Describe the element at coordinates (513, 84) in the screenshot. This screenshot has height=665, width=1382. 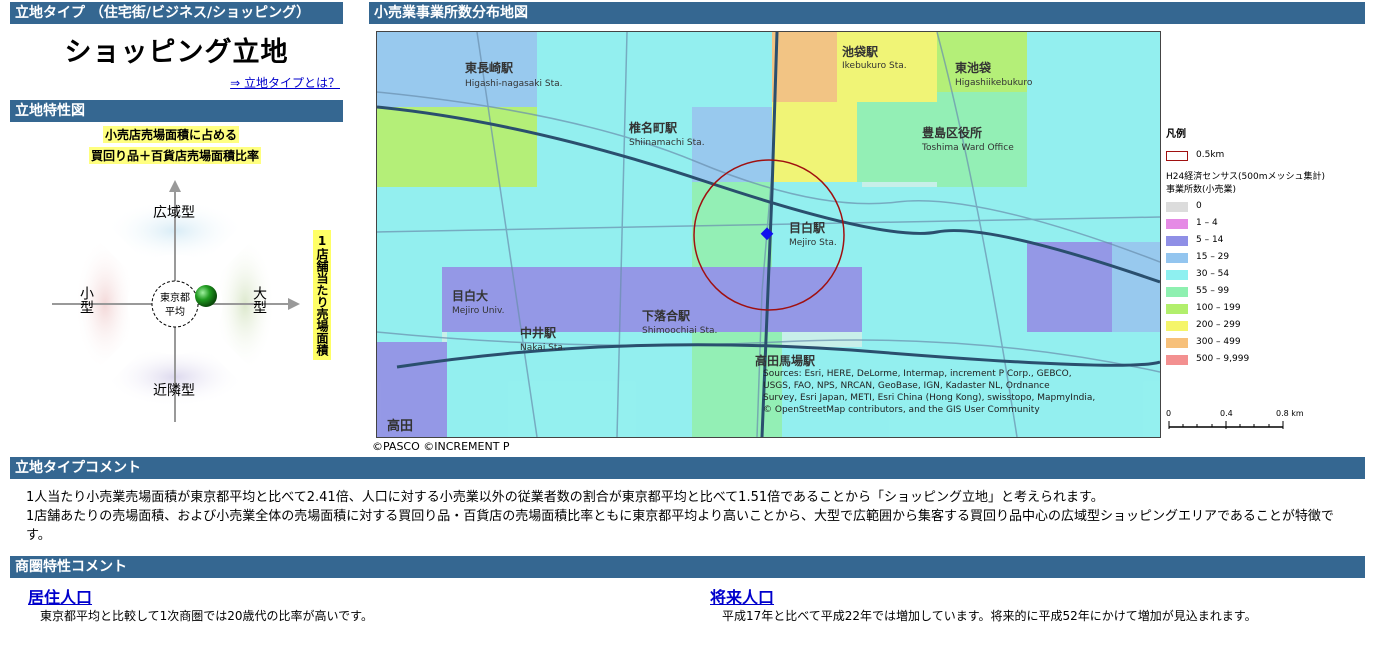
I see `svg-text: Higashi-nagasaki Sta.` at that location.